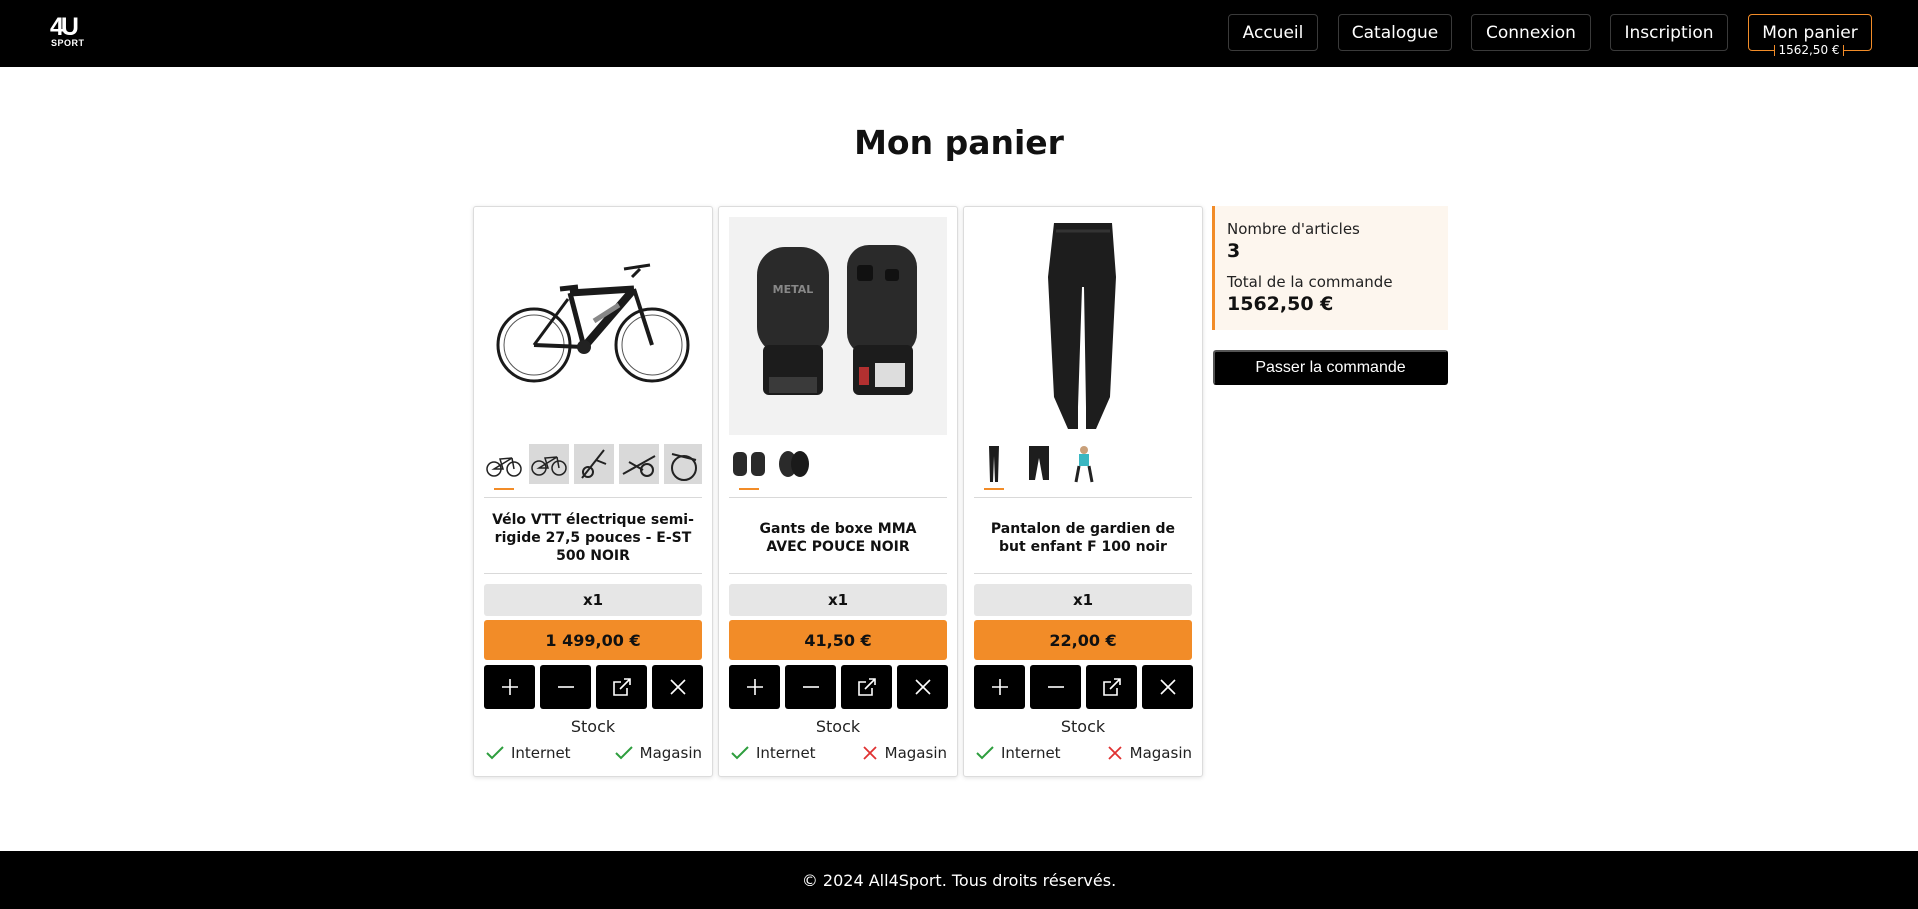 The width and height of the screenshot is (1918, 909). Describe the element at coordinates (1273, 32) in the screenshot. I see `nav-home-link: Accueil` at that location.